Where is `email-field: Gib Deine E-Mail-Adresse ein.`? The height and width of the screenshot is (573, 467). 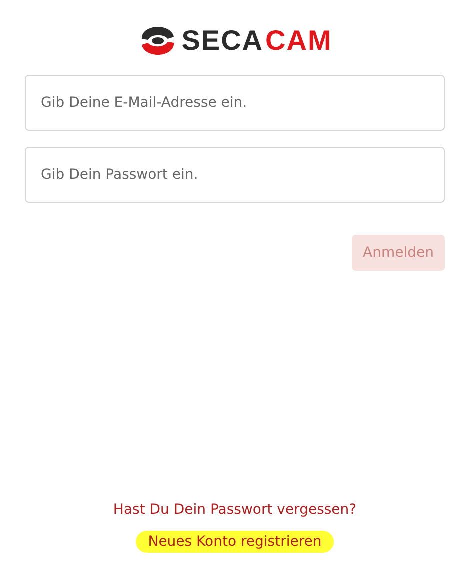 email-field: Gib Deine E-Mail-Adresse ein. is located at coordinates (235, 103).